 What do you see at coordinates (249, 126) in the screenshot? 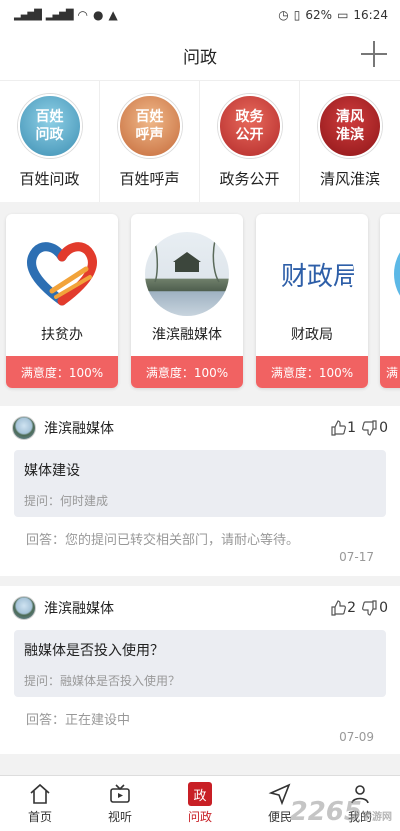
I see `zhengwu-gongkai-icon: 政务公开` at bounding box center [249, 126].